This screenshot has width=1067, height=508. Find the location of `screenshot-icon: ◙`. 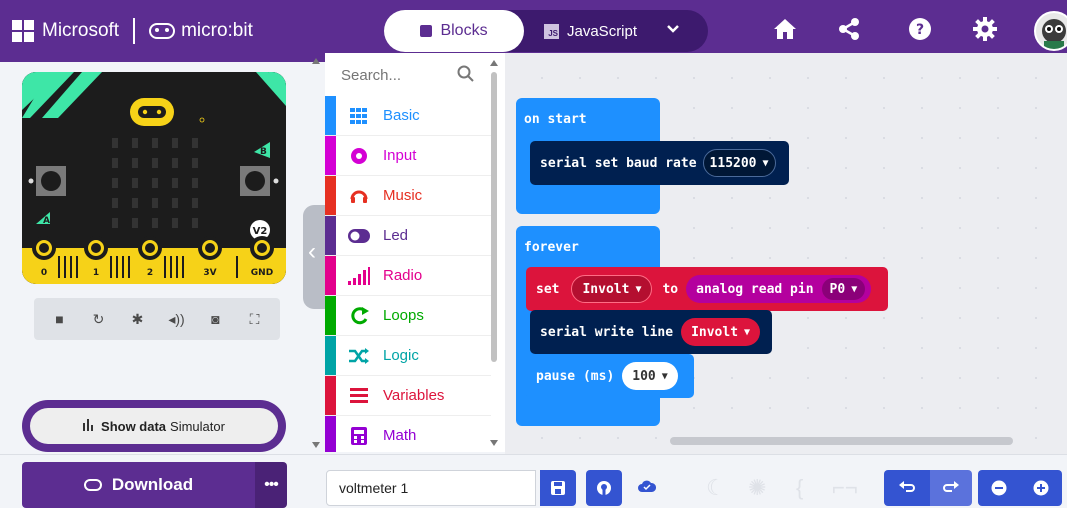

screenshot-icon: ◙ is located at coordinates (216, 319).